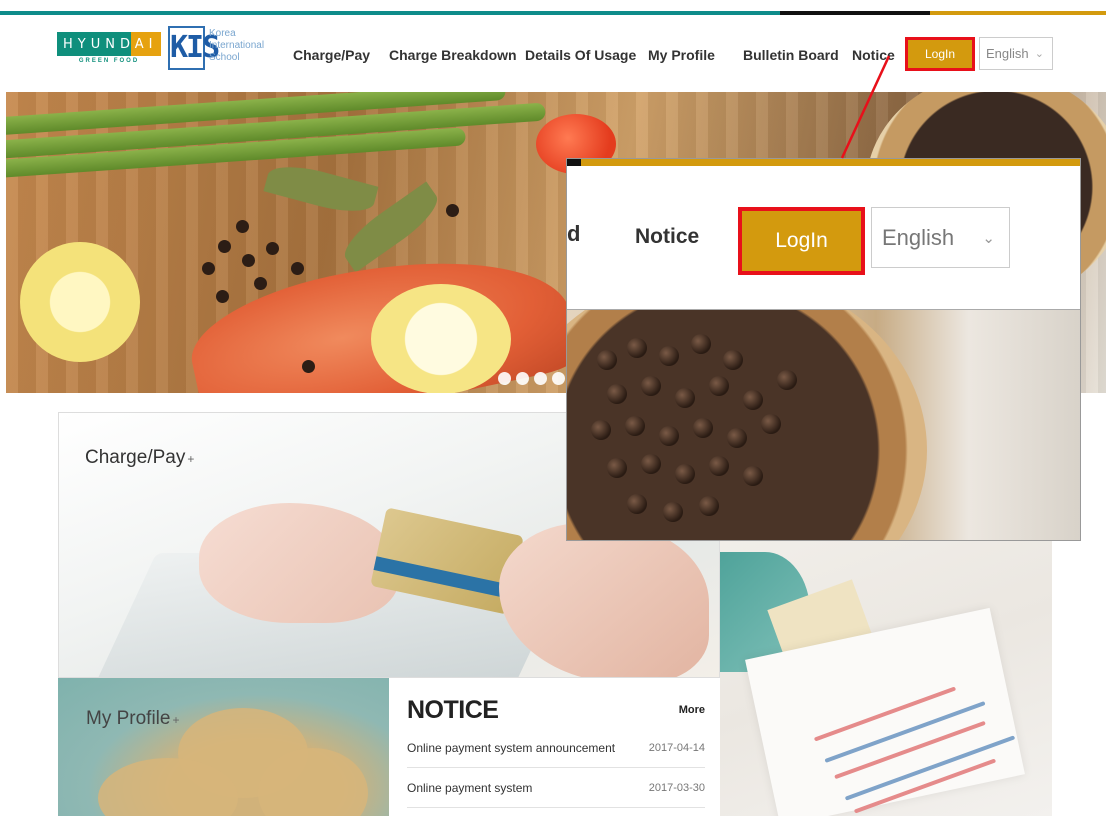 The image size is (1106, 816). Describe the element at coordinates (692, 710) in the screenshot. I see `notice-more-link: More` at that location.